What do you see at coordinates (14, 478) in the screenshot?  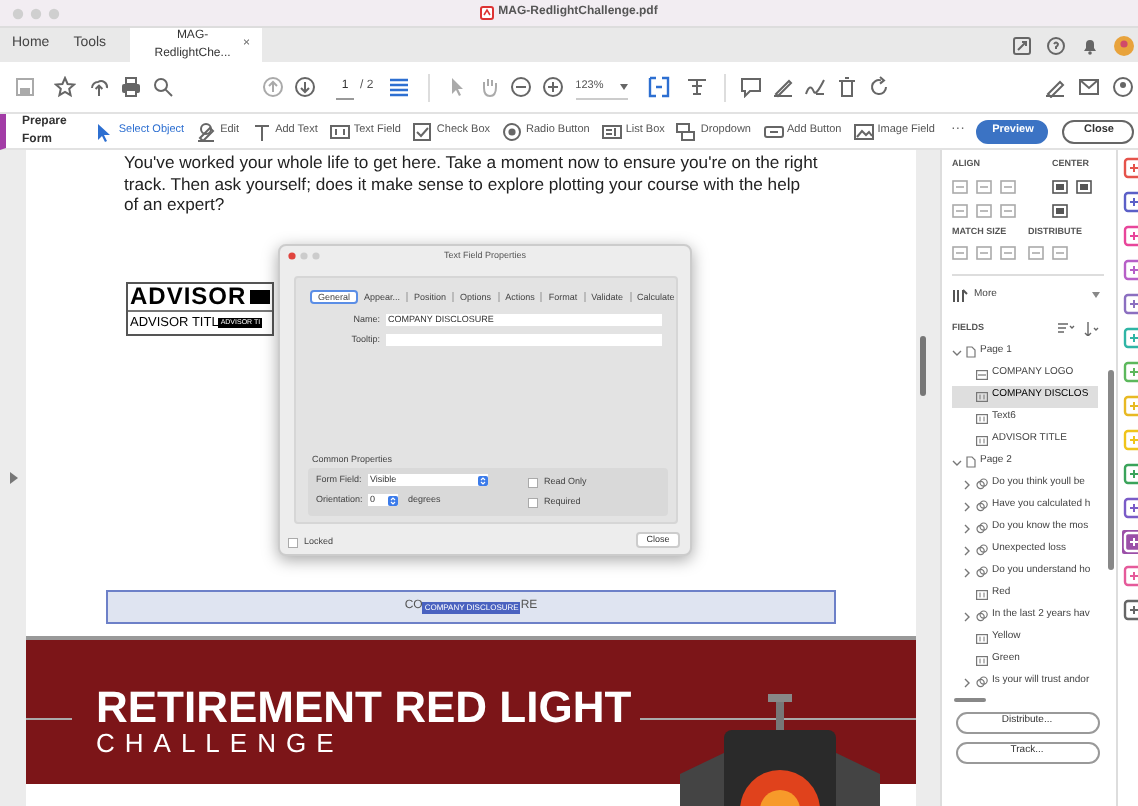 I see `expand-panel-icon` at bounding box center [14, 478].